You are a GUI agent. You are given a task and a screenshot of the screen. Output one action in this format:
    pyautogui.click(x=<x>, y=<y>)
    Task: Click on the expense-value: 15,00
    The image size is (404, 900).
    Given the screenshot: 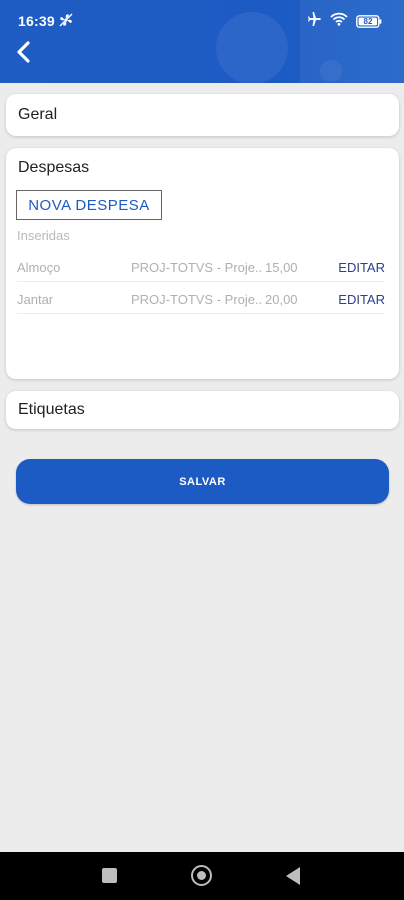 What is the action you would take?
    pyautogui.click(x=281, y=267)
    